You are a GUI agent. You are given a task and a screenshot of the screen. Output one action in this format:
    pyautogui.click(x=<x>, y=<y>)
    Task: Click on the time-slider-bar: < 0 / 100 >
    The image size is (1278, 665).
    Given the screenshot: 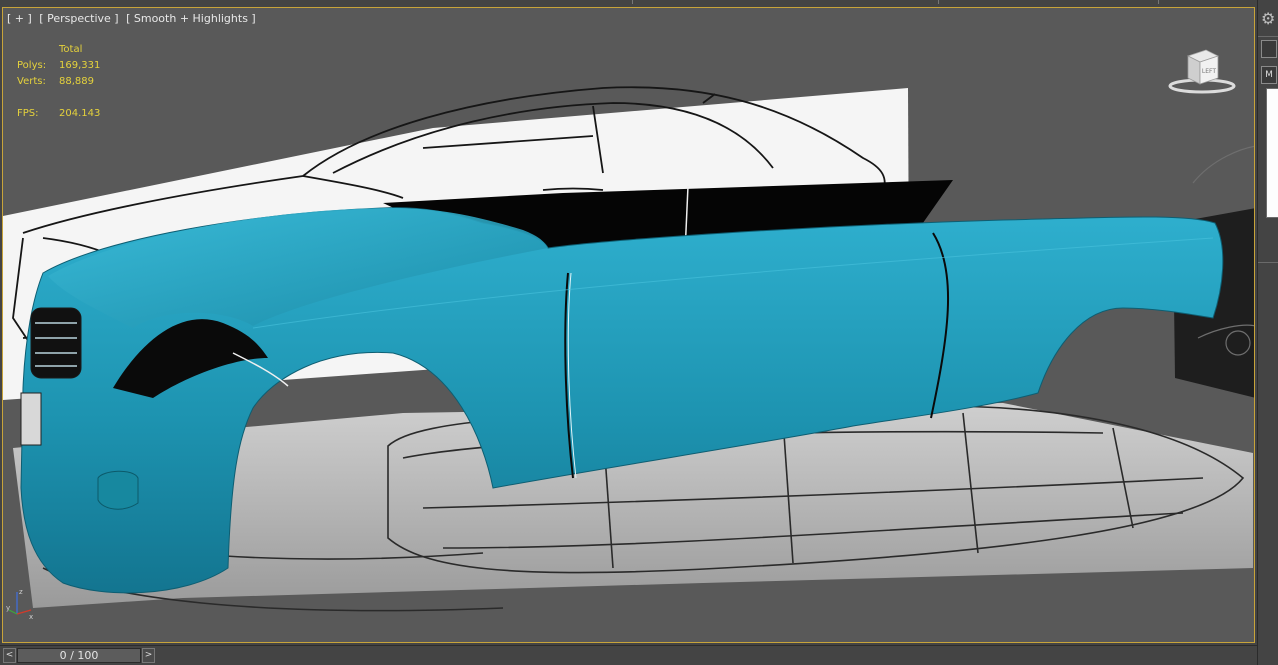 What is the action you would take?
    pyautogui.click(x=628, y=655)
    